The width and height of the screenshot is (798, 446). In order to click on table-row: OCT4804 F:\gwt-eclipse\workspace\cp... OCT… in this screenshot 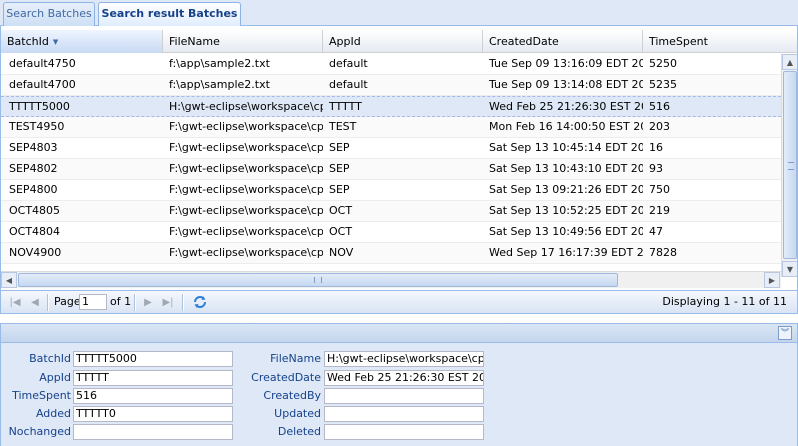, I will do `click(391, 232)`.